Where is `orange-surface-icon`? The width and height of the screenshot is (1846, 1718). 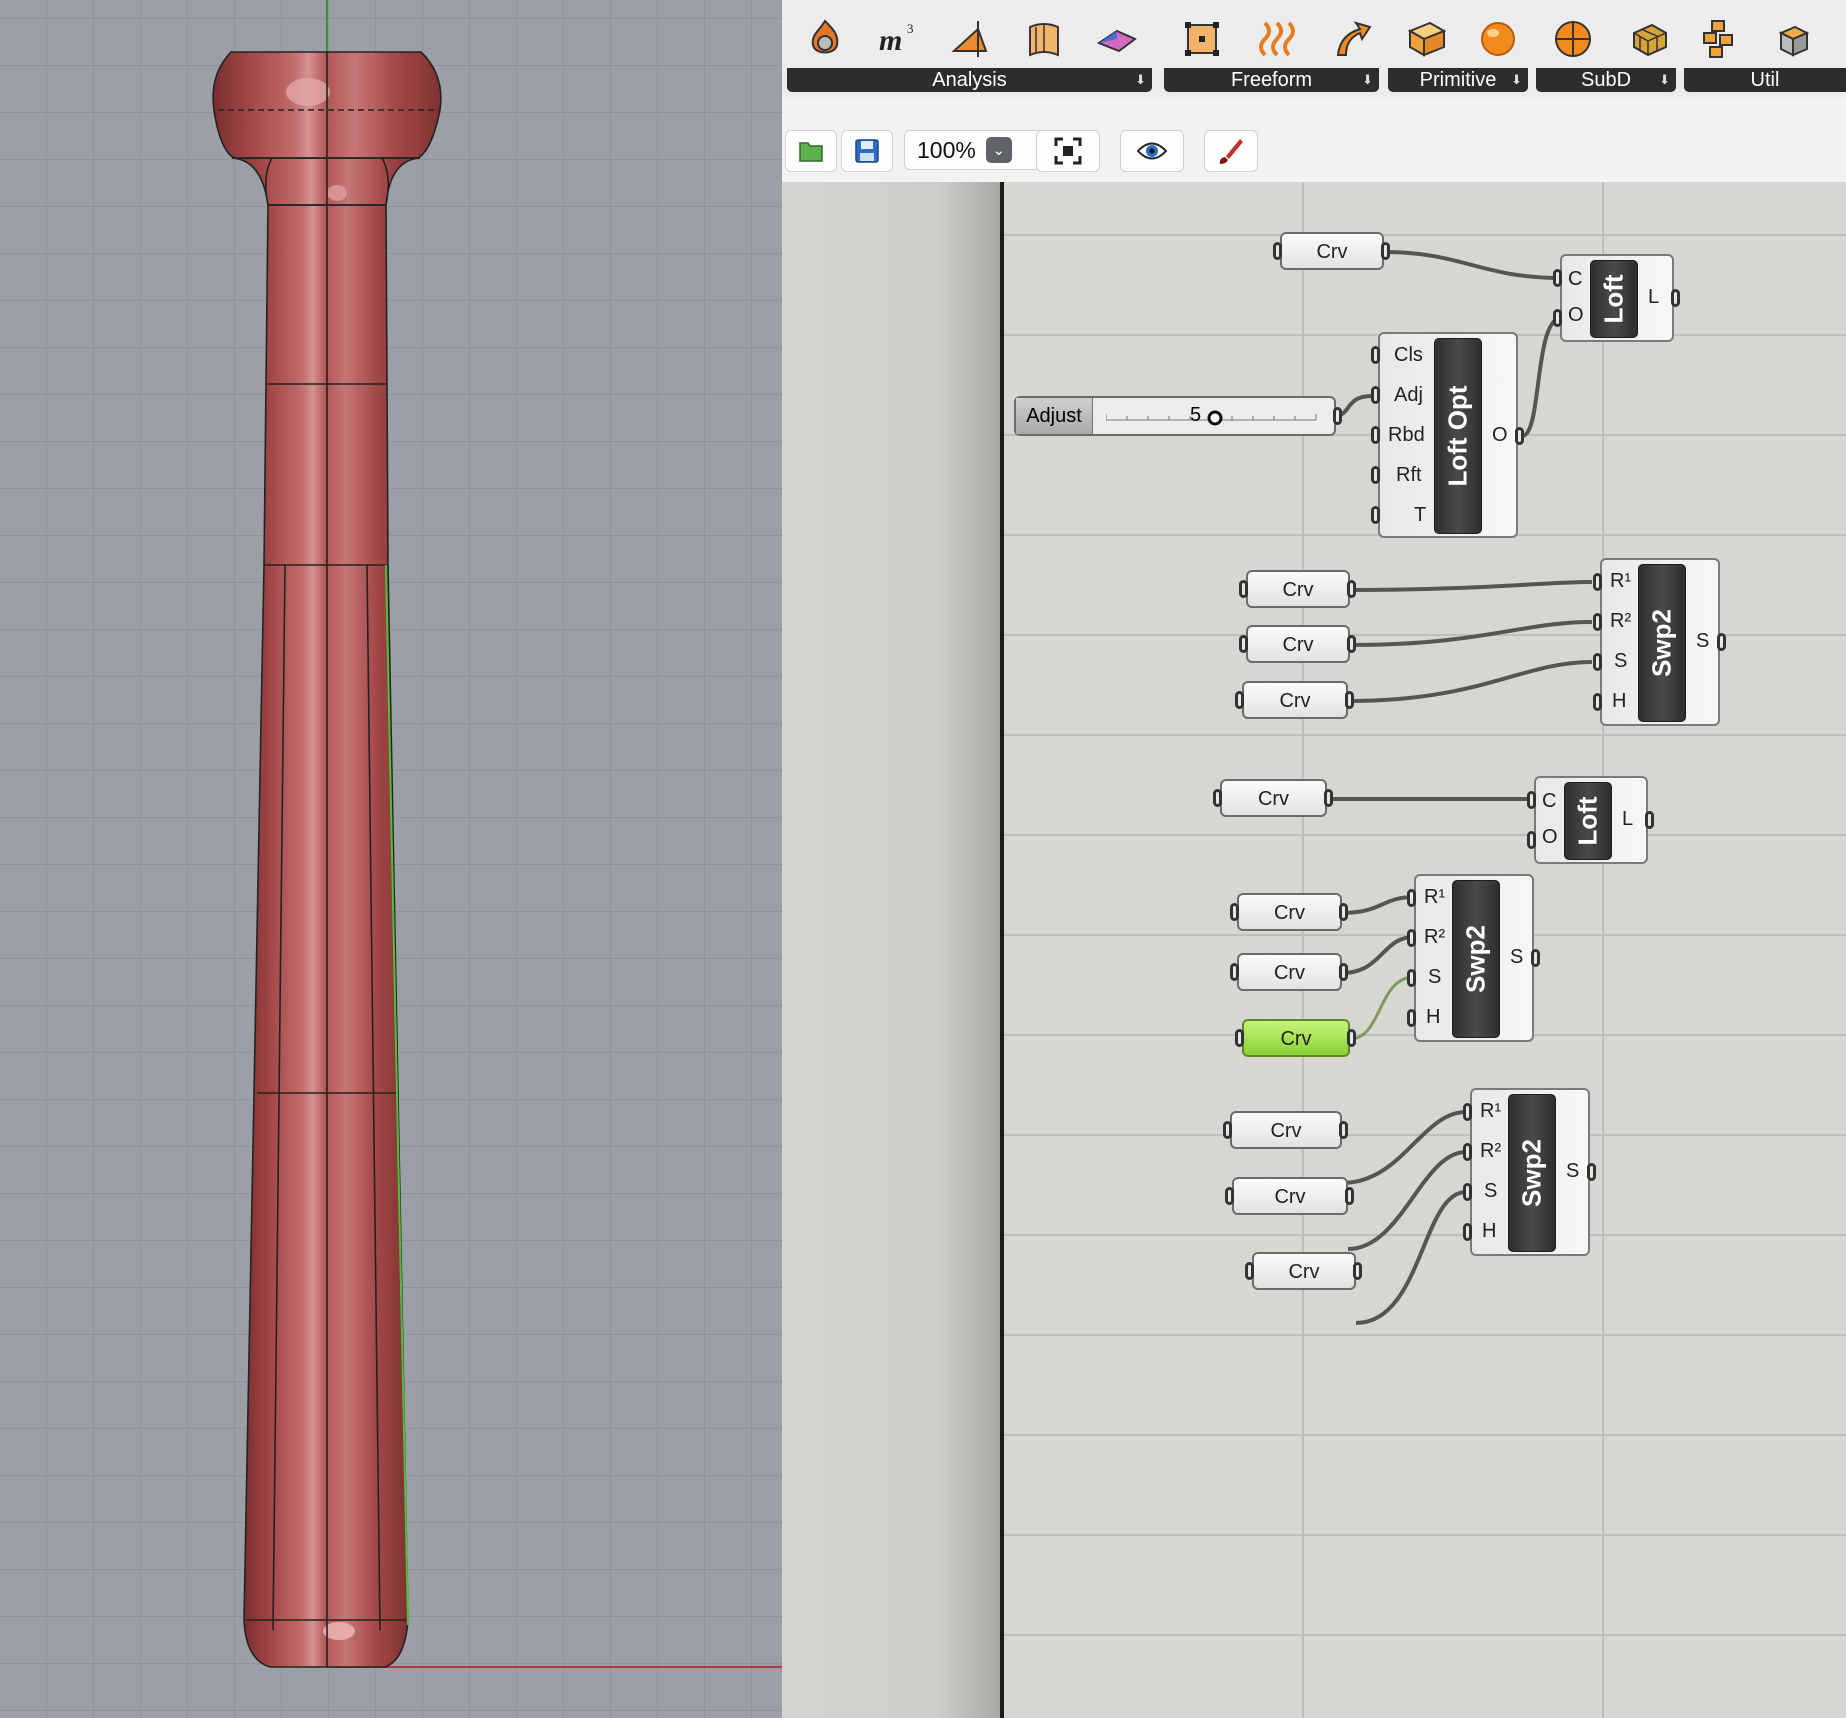
orange-surface-icon is located at coordinates (1044, 39).